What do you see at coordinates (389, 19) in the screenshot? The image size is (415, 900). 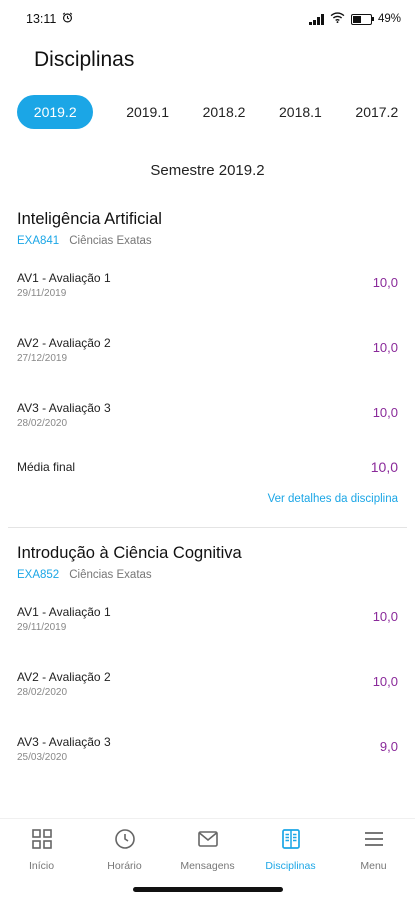 I see `battery-percent: 49%` at bounding box center [389, 19].